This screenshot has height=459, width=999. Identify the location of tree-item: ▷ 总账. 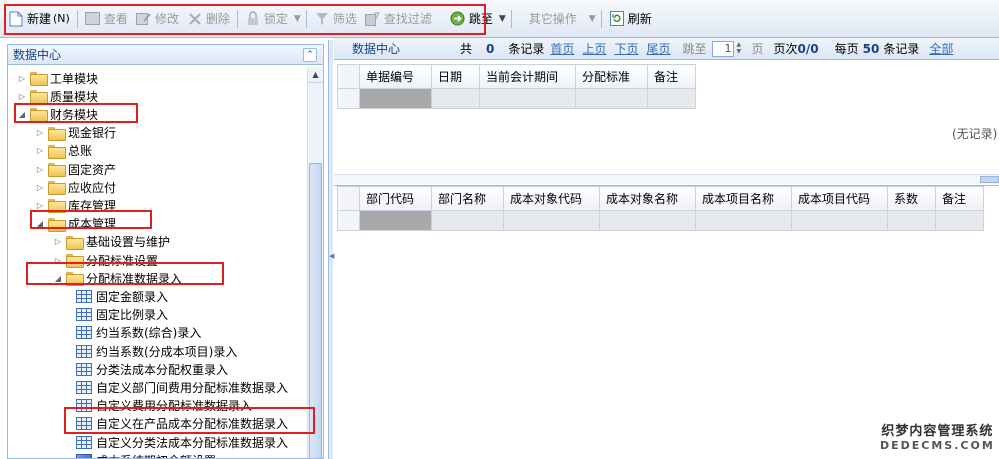
(63, 151).